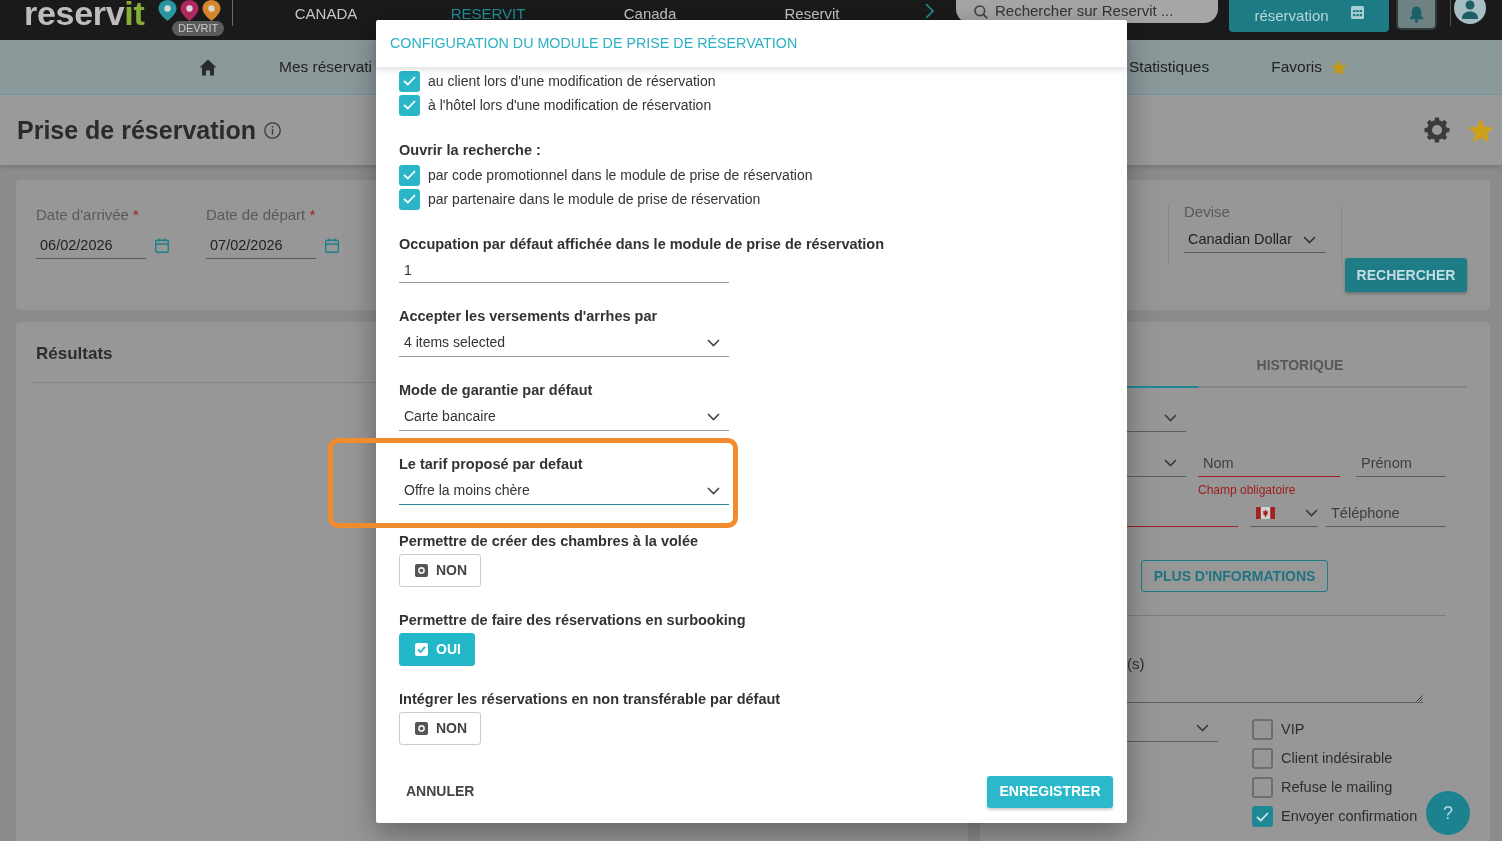 This screenshot has width=1502, height=841. Describe the element at coordinates (590, 699) in the screenshot. I see `field-label: Intégrer les réservations en non transférable par défaut` at that location.